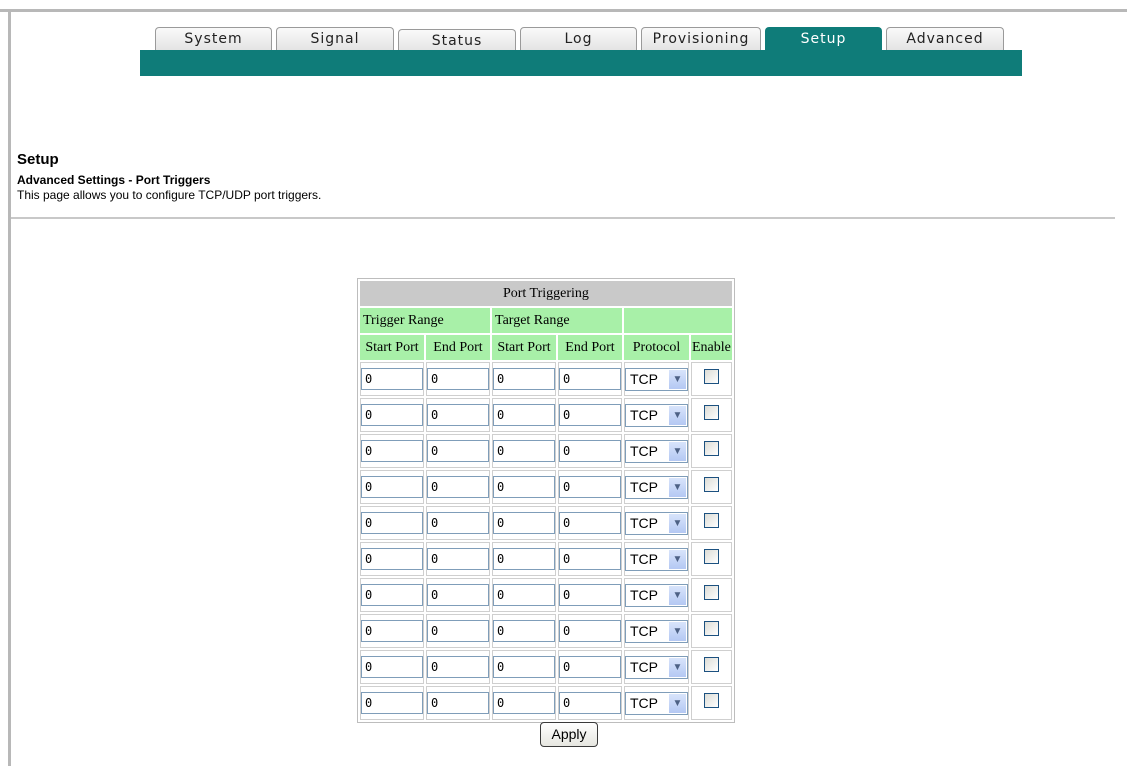 The width and height of the screenshot is (1127, 766). What do you see at coordinates (590, 347) in the screenshot?
I see `col-target-end-port: End Port` at bounding box center [590, 347].